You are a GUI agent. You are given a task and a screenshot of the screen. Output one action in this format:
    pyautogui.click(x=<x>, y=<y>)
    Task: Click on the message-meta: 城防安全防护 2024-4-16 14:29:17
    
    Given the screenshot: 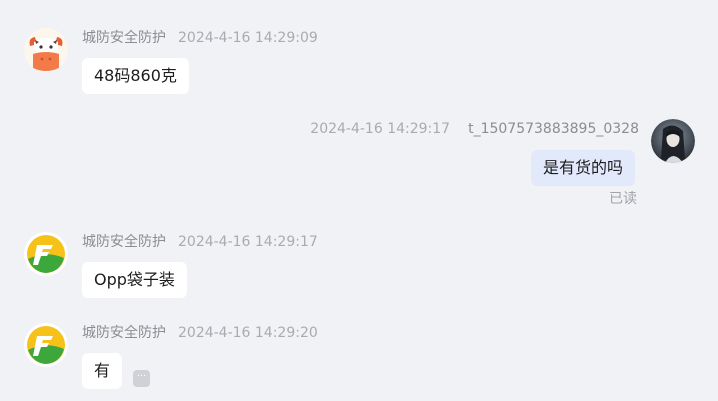 What is the action you would take?
    pyautogui.click(x=200, y=242)
    